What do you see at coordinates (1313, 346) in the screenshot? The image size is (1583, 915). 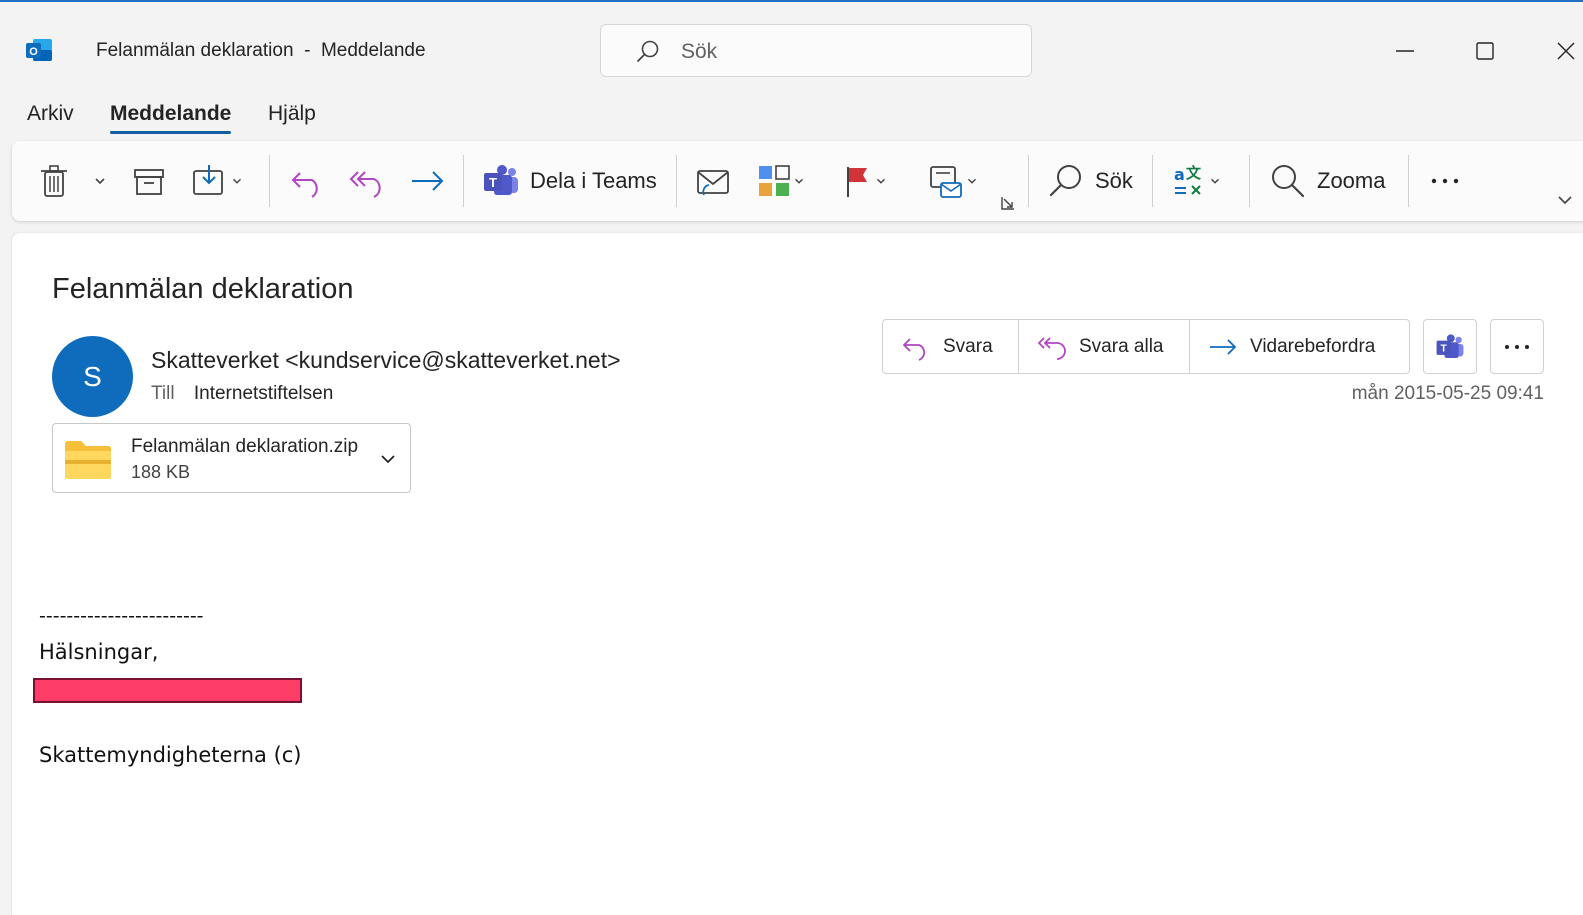 I see `forward-label: Vidarebefordra` at bounding box center [1313, 346].